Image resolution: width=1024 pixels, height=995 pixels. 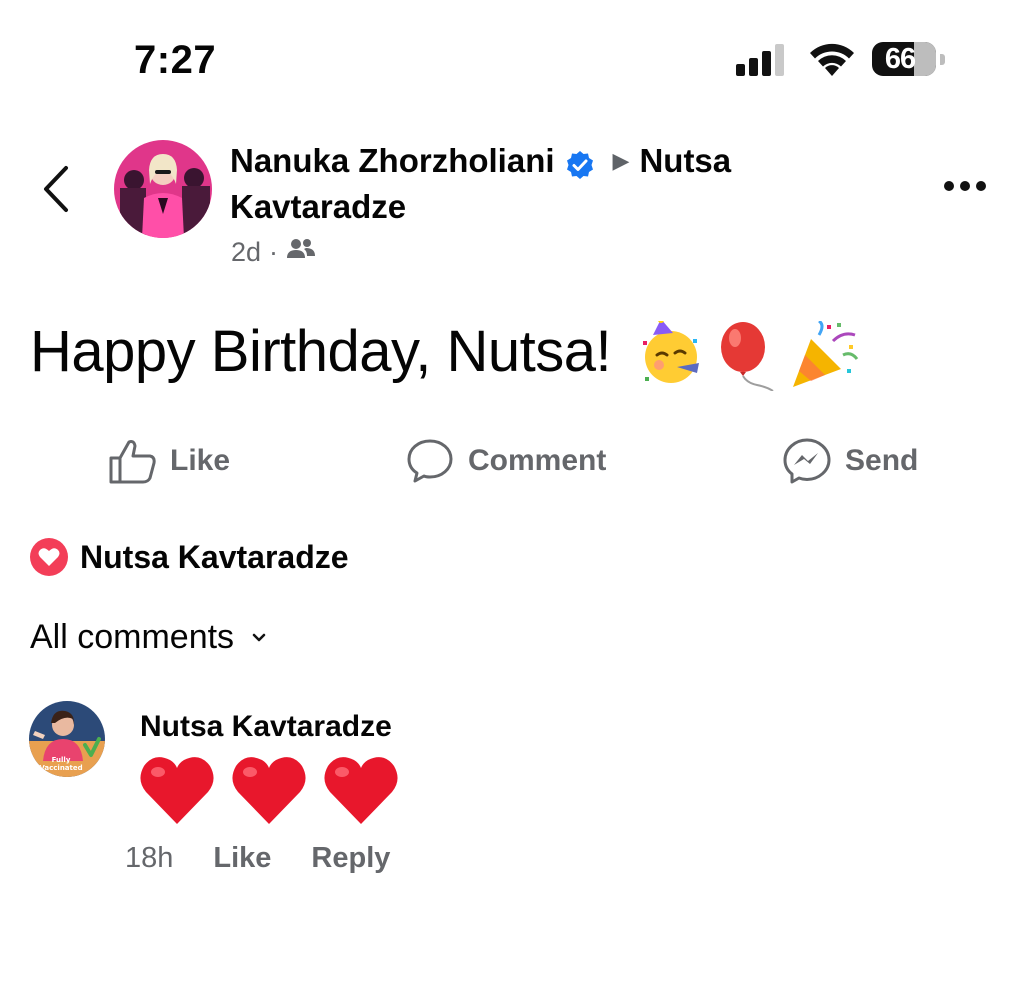 What do you see at coordinates (67, 739) in the screenshot?
I see `commenter-avatar: Fully Vaccinated` at bounding box center [67, 739].